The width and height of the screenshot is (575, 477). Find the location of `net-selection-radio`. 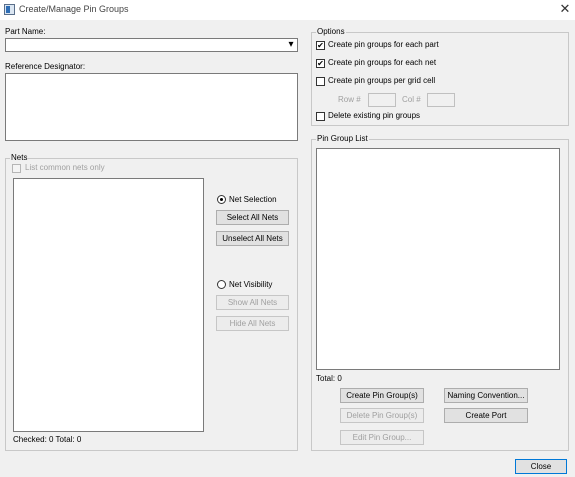

net-selection-radio is located at coordinates (221, 199).